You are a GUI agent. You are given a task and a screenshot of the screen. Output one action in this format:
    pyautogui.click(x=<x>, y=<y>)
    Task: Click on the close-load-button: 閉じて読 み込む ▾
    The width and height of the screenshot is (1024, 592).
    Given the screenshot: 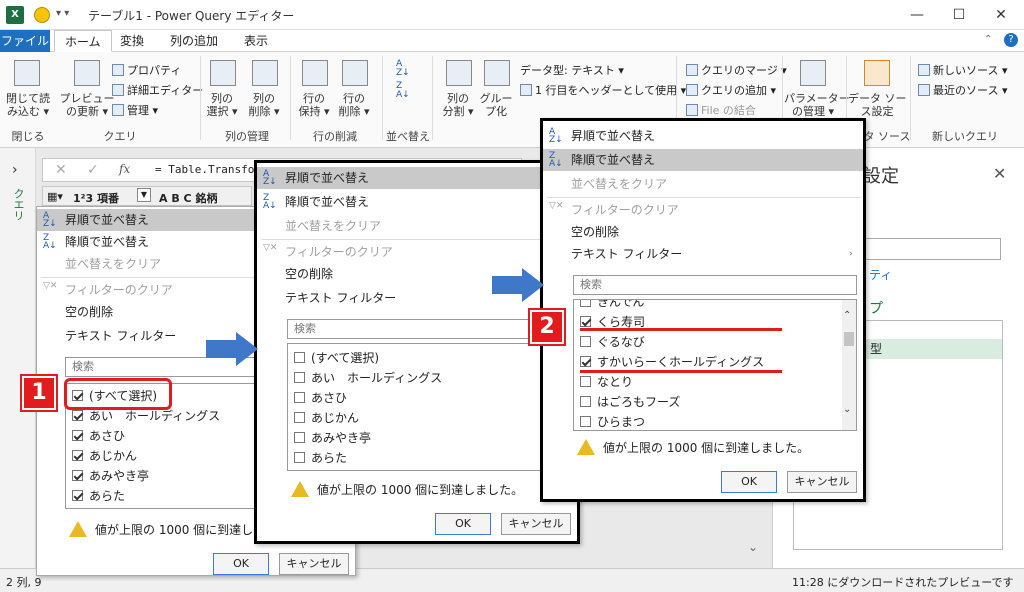 What is the action you would take?
    pyautogui.click(x=28, y=105)
    